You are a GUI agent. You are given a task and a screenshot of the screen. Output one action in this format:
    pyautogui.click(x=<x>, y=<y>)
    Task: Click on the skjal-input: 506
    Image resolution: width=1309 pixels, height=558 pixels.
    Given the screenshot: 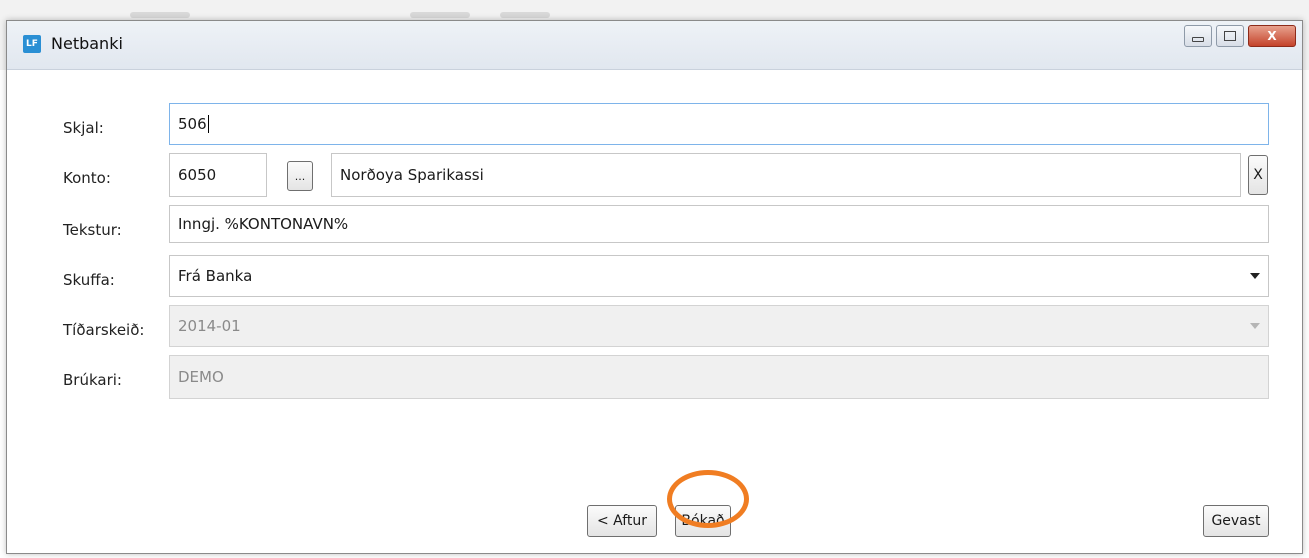 What is the action you would take?
    pyautogui.click(x=719, y=124)
    